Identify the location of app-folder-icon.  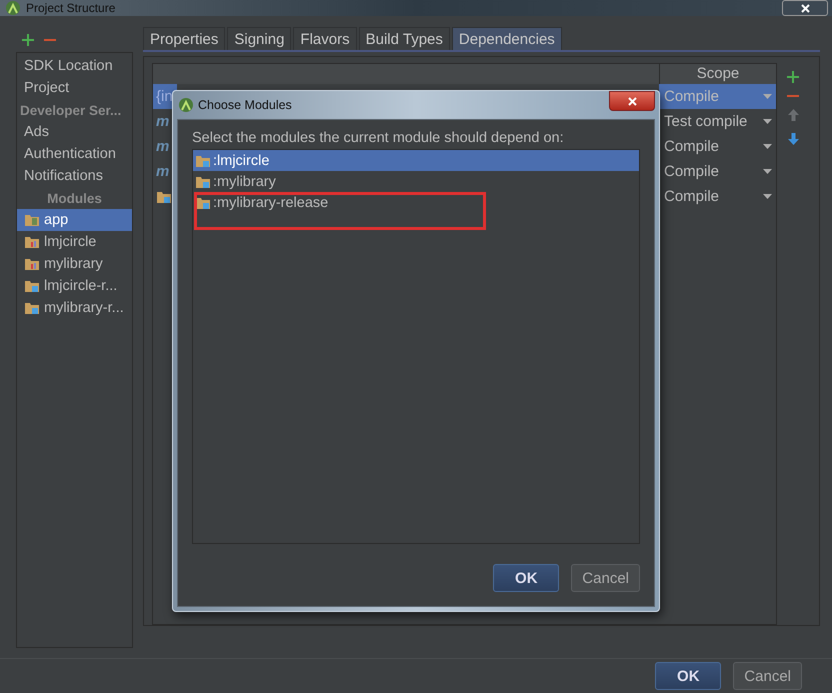
(32, 220).